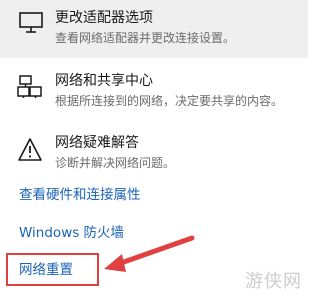 The width and height of the screenshot is (320, 297). Describe the element at coordinates (273, 281) in the screenshot. I see `watermark: 游侠网` at that location.